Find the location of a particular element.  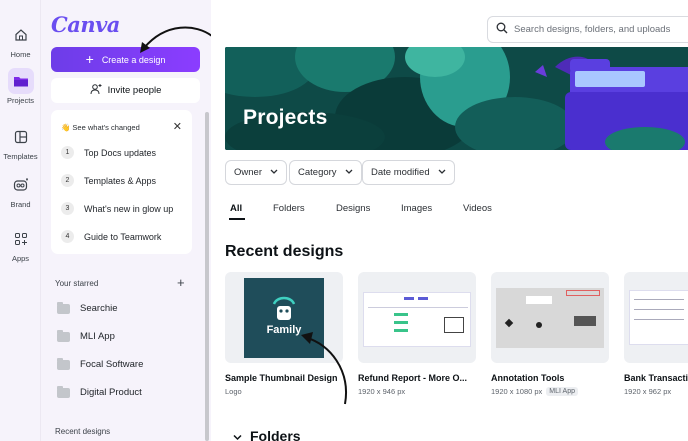

design-tag: MLI App is located at coordinates (562, 391).